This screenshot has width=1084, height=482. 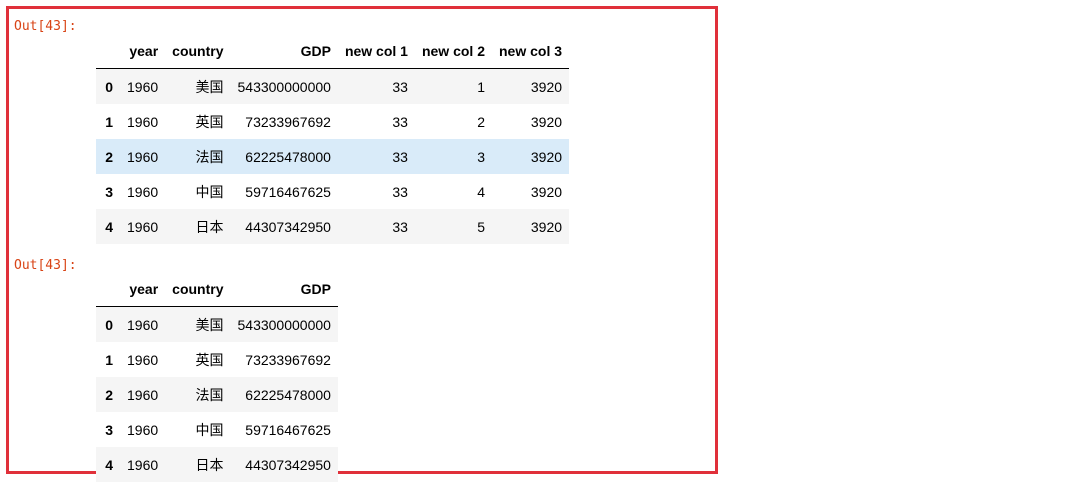 What do you see at coordinates (531, 51) in the screenshot?
I see `column-header: new col 3` at bounding box center [531, 51].